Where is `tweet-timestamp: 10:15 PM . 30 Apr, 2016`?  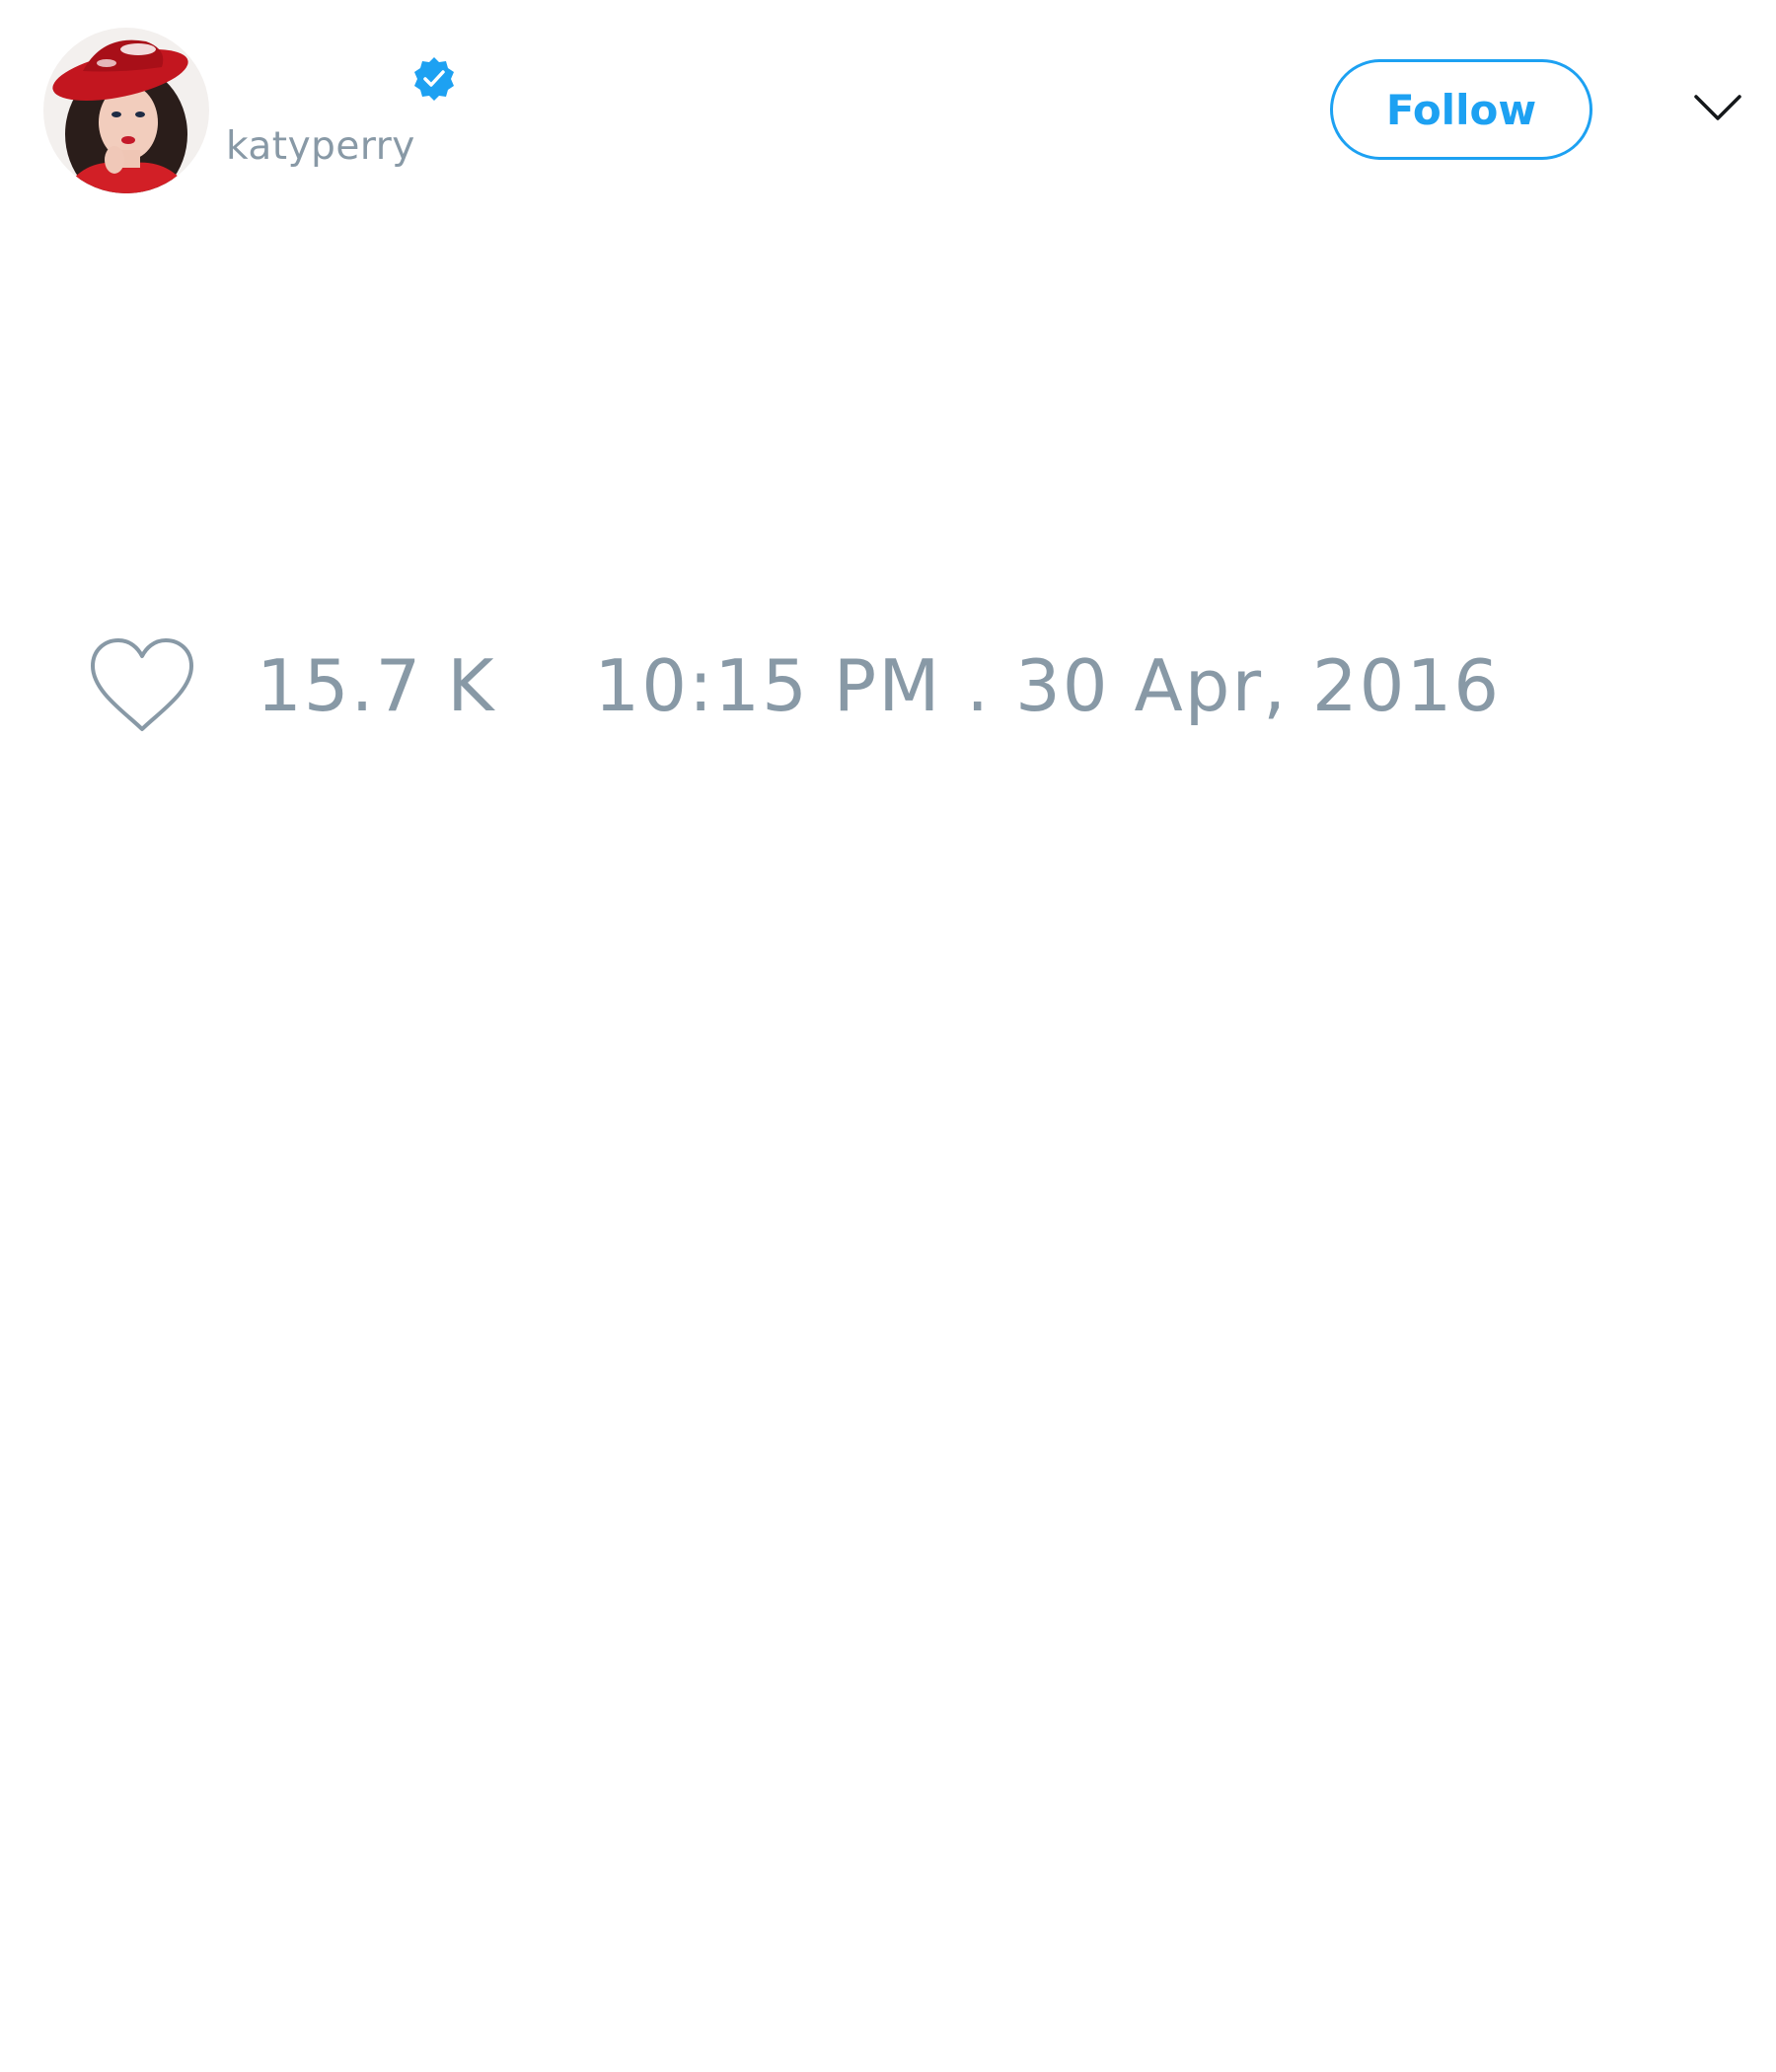
tweet-timestamp: 10:15 PM . 30 Apr, 2016 is located at coordinates (1047, 685).